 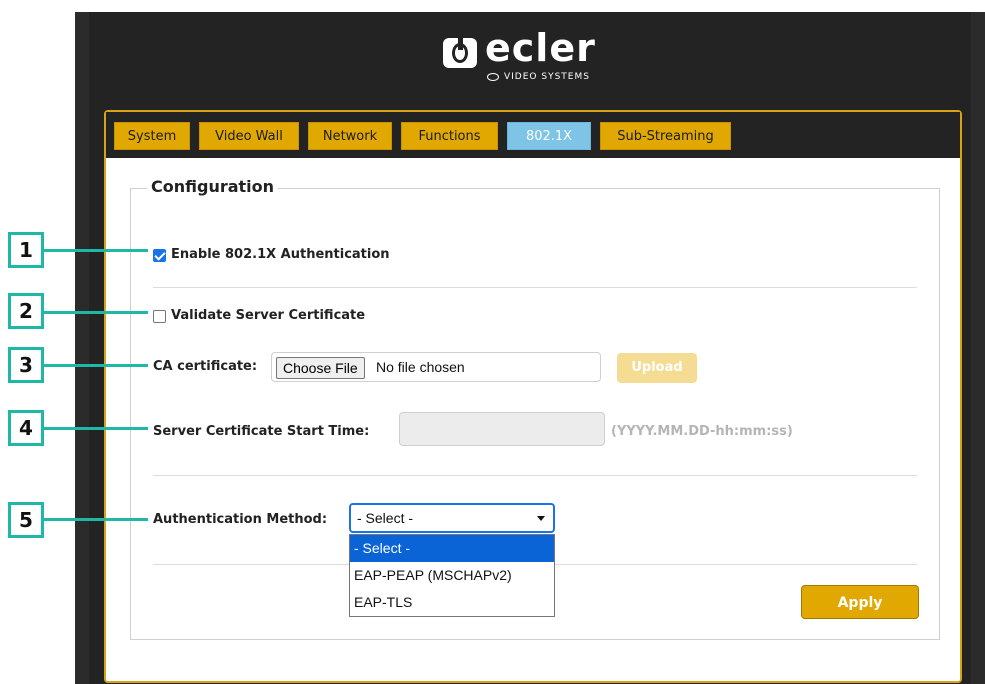 I want to click on ca-certificate-label: CA certificate:, so click(x=205, y=366).